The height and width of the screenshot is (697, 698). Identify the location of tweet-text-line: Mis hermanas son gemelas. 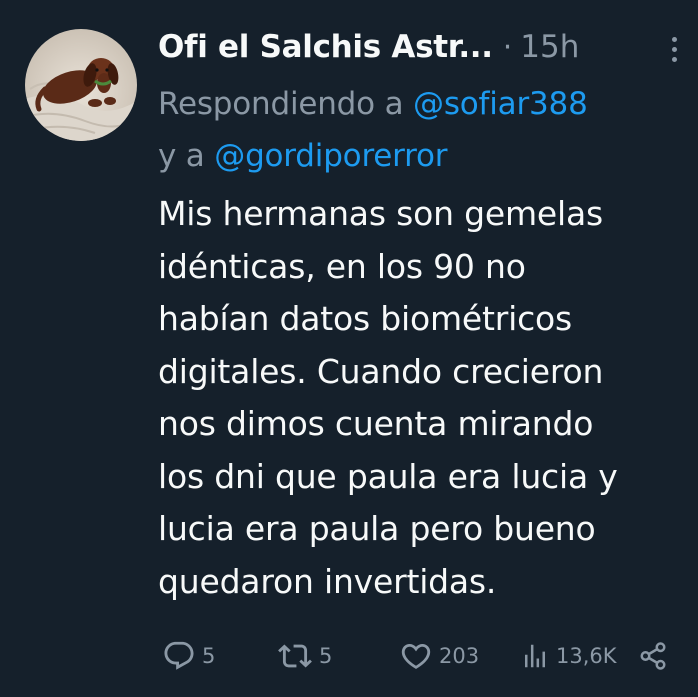
(380, 213).